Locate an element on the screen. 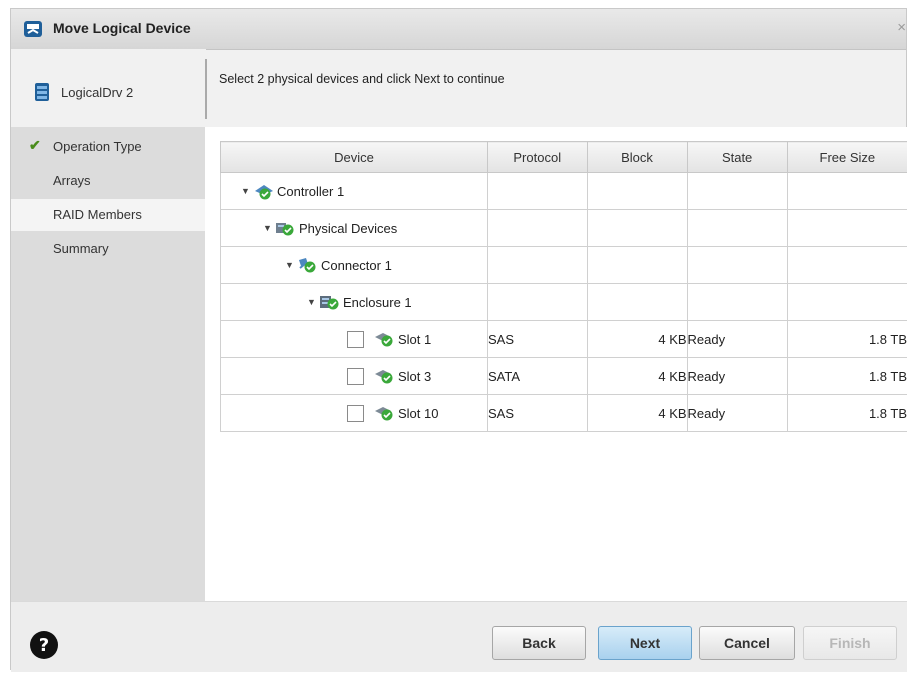 The width and height of the screenshot is (907, 675). back-button: Back is located at coordinates (539, 643).